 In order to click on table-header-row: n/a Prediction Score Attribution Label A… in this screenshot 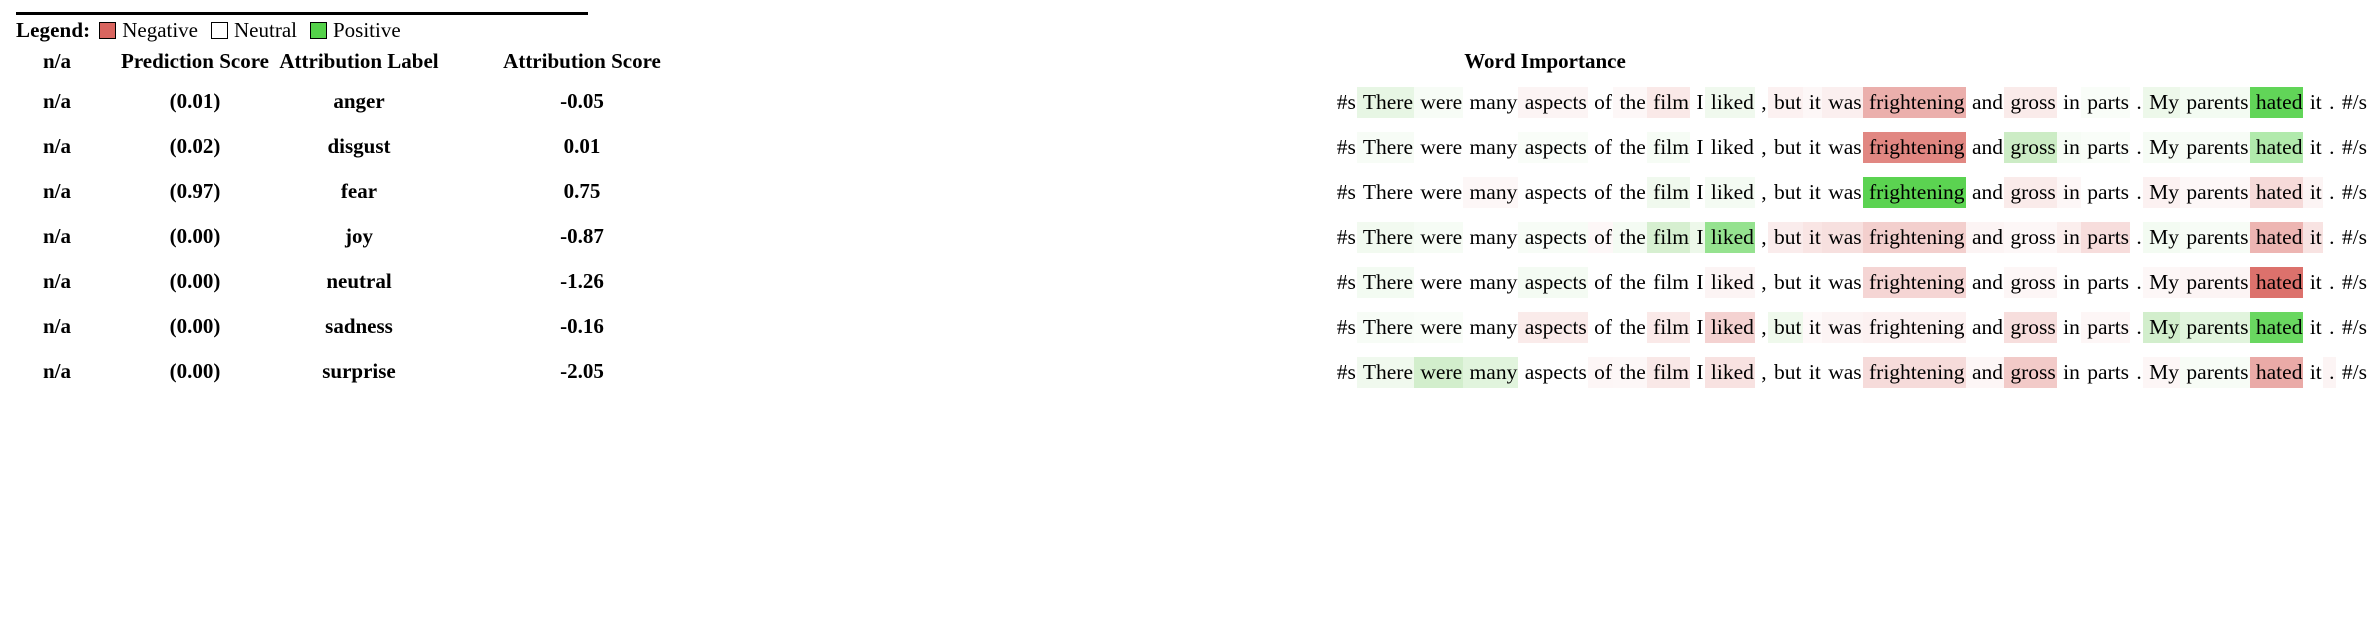, I will do `click(1184, 61)`.